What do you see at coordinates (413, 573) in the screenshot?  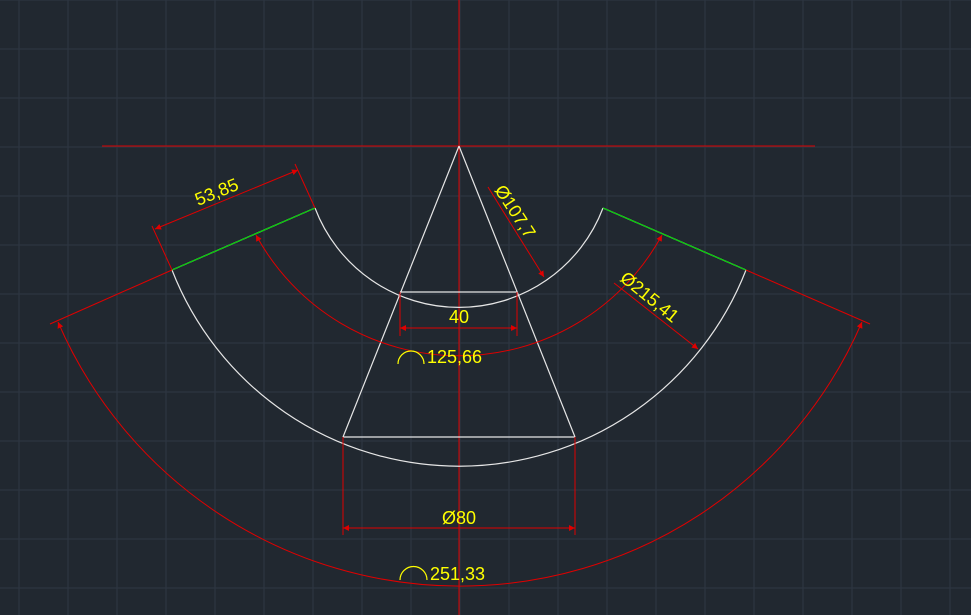 I see `arc-length-icon` at bounding box center [413, 573].